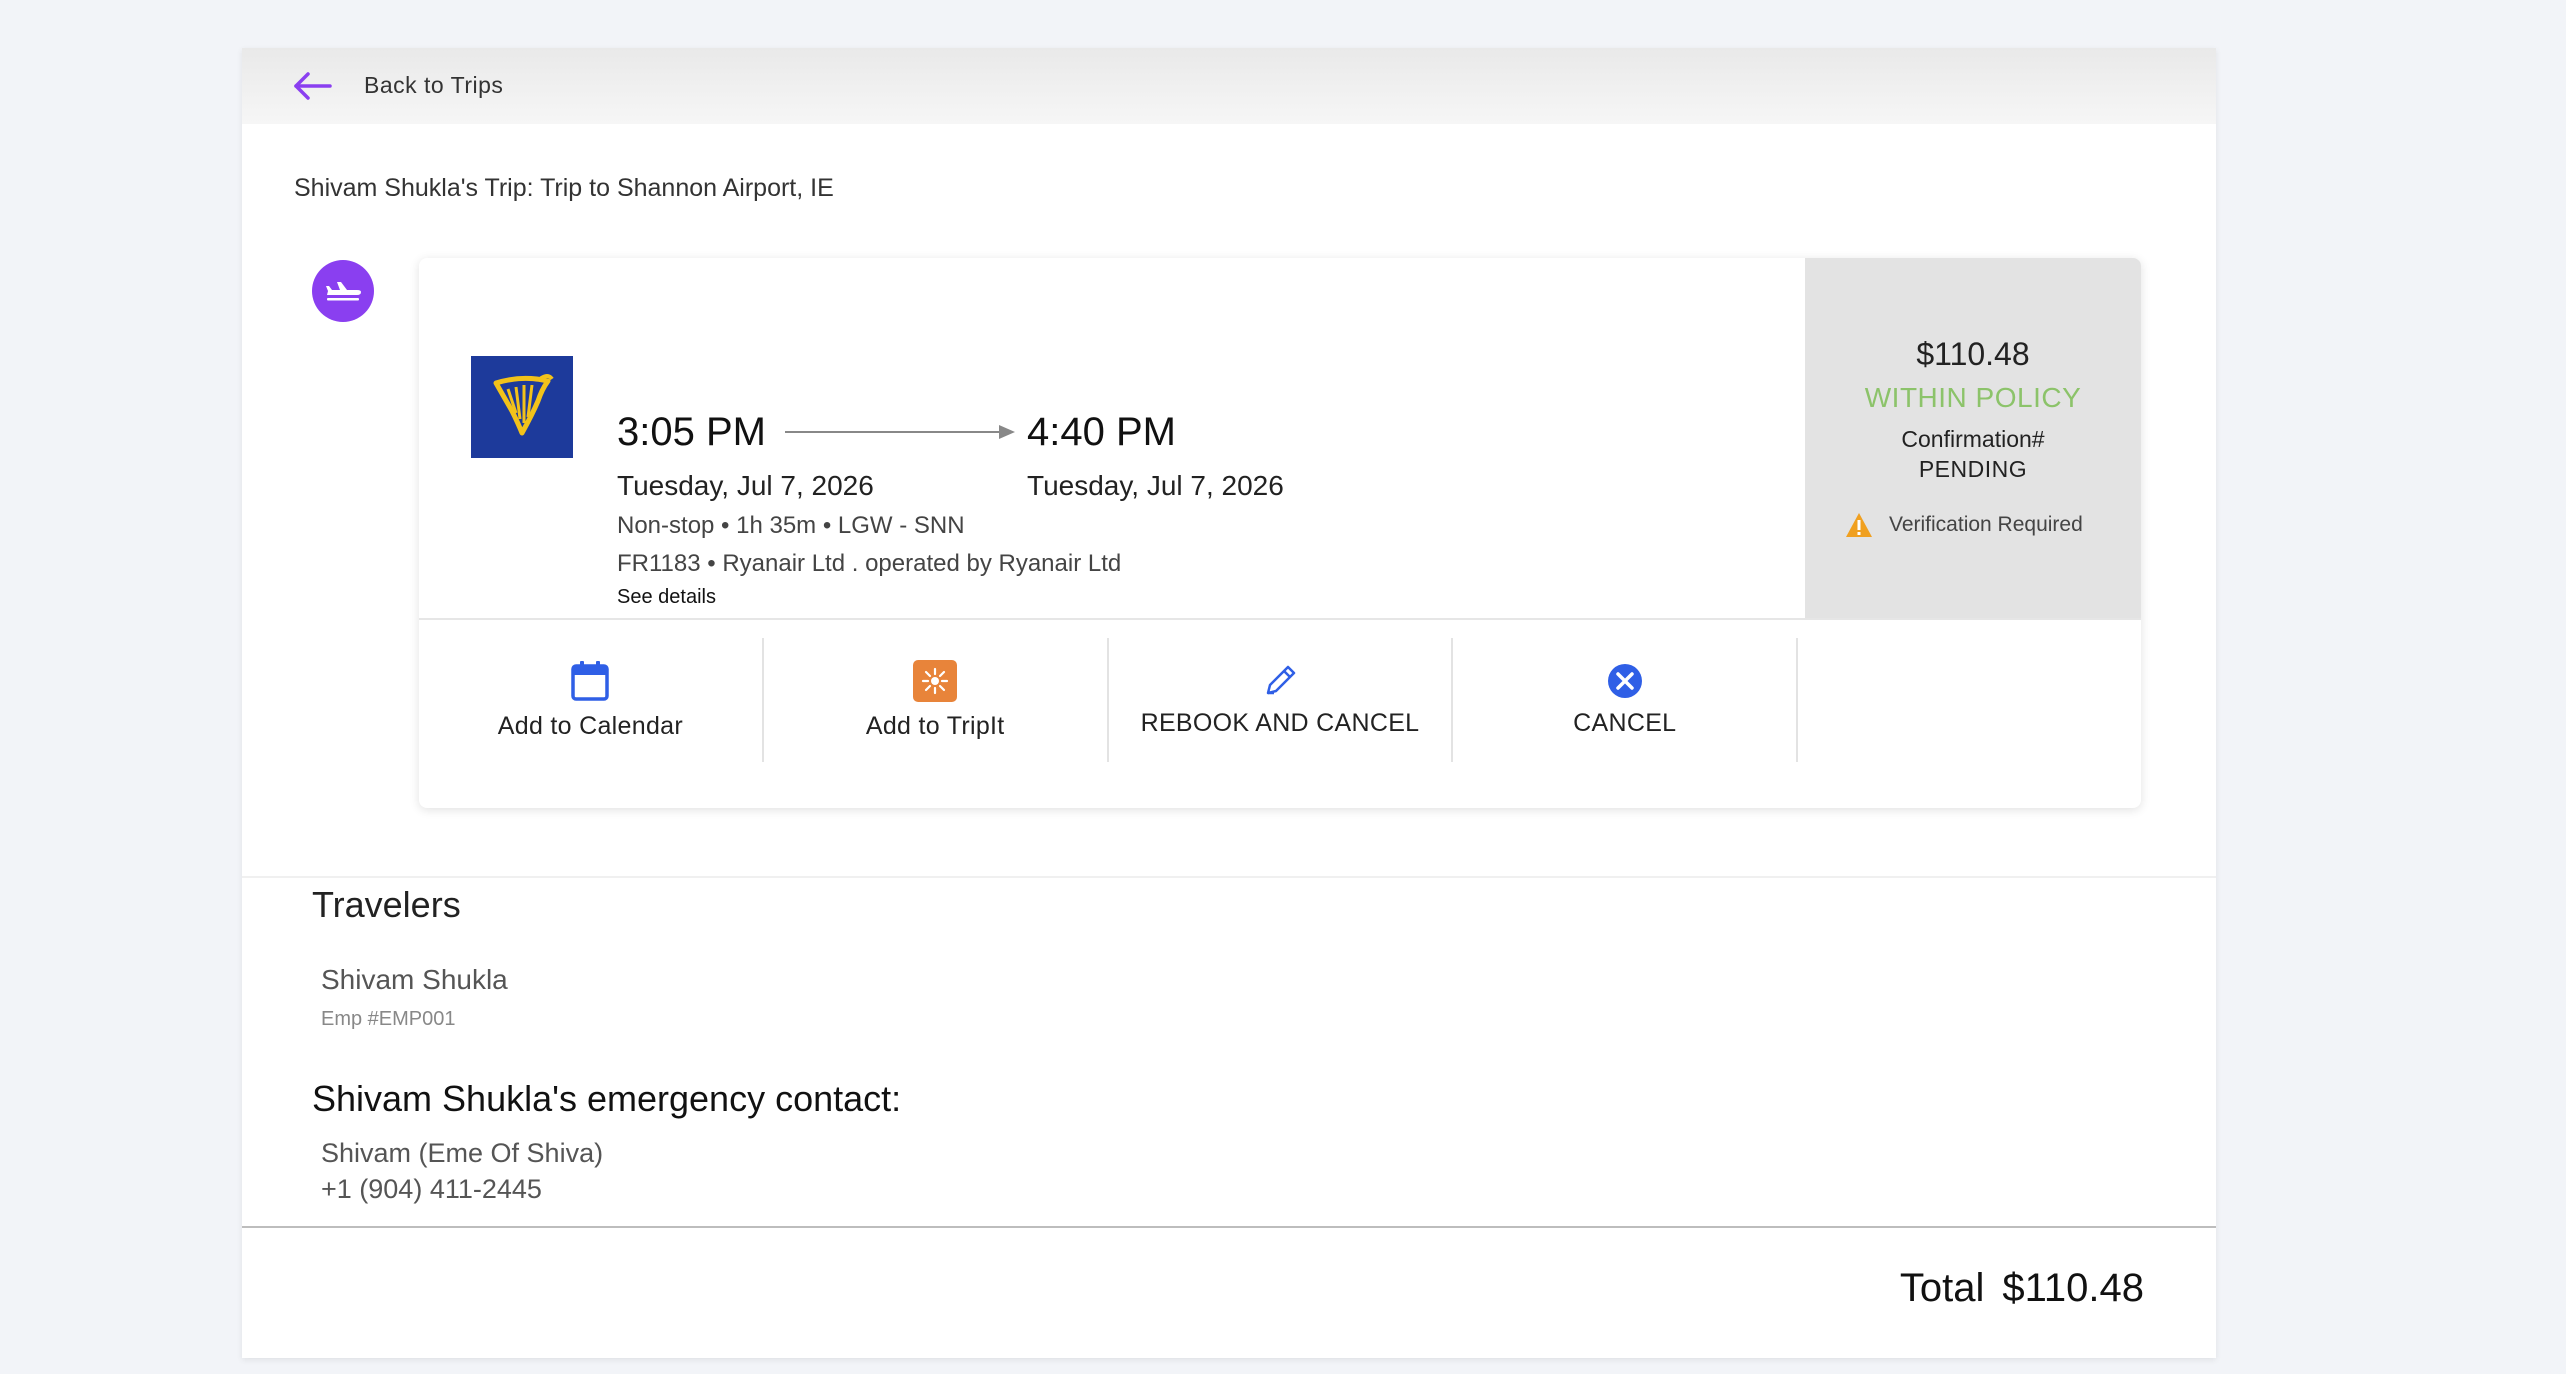 This screenshot has height=1374, width=2566. Describe the element at coordinates (935, 725) in the screenshot. I see `add-to-tripit-label: Add to TripIt` at that location.